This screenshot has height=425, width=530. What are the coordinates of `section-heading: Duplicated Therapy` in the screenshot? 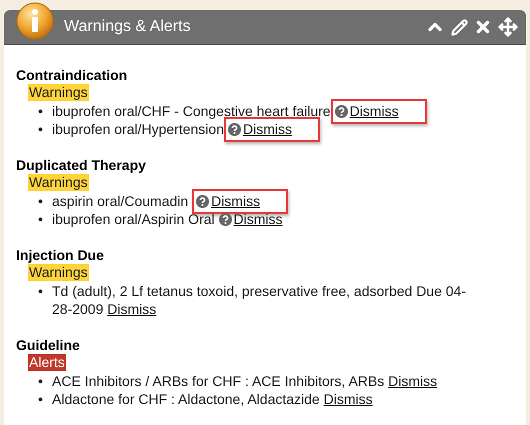 It's located at (81, 165).